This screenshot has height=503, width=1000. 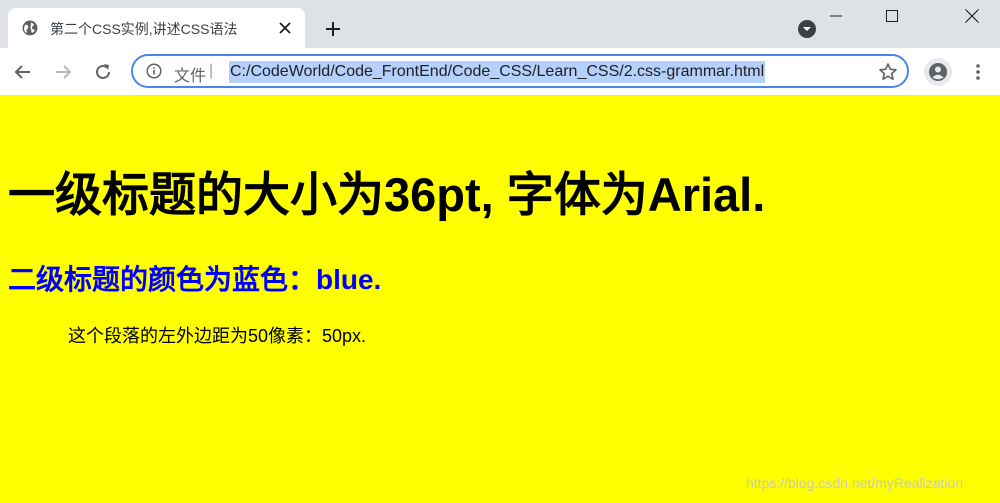 I want to click on kebab-icon, so click(x=978, y=72).